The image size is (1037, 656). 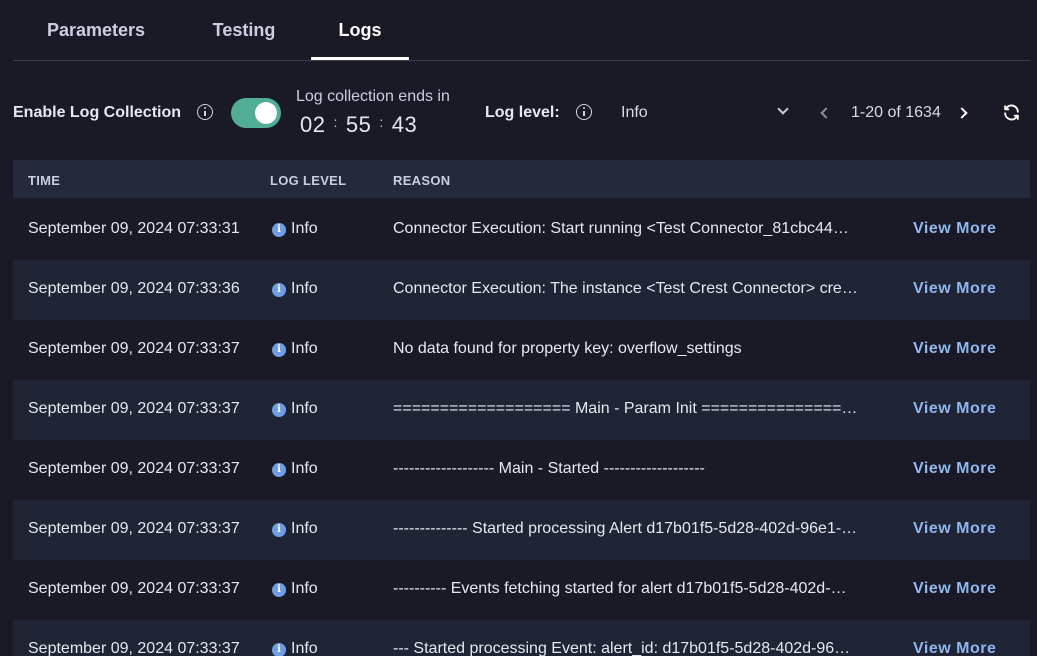 What do you see at coordinates (313, 124) in the screenshot?
I see `timer-hours: 02` at bounding box center [313, 124].